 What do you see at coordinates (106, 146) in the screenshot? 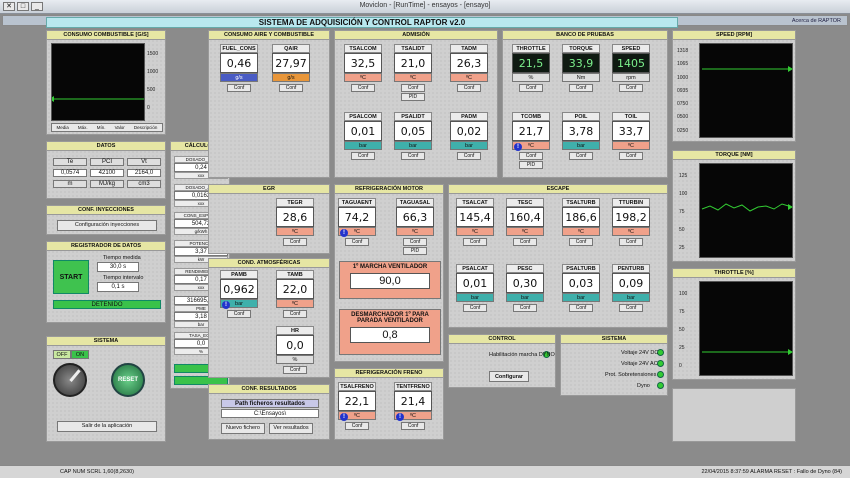
I see `datos-title: DATOS` at bounding box center [106, 146].